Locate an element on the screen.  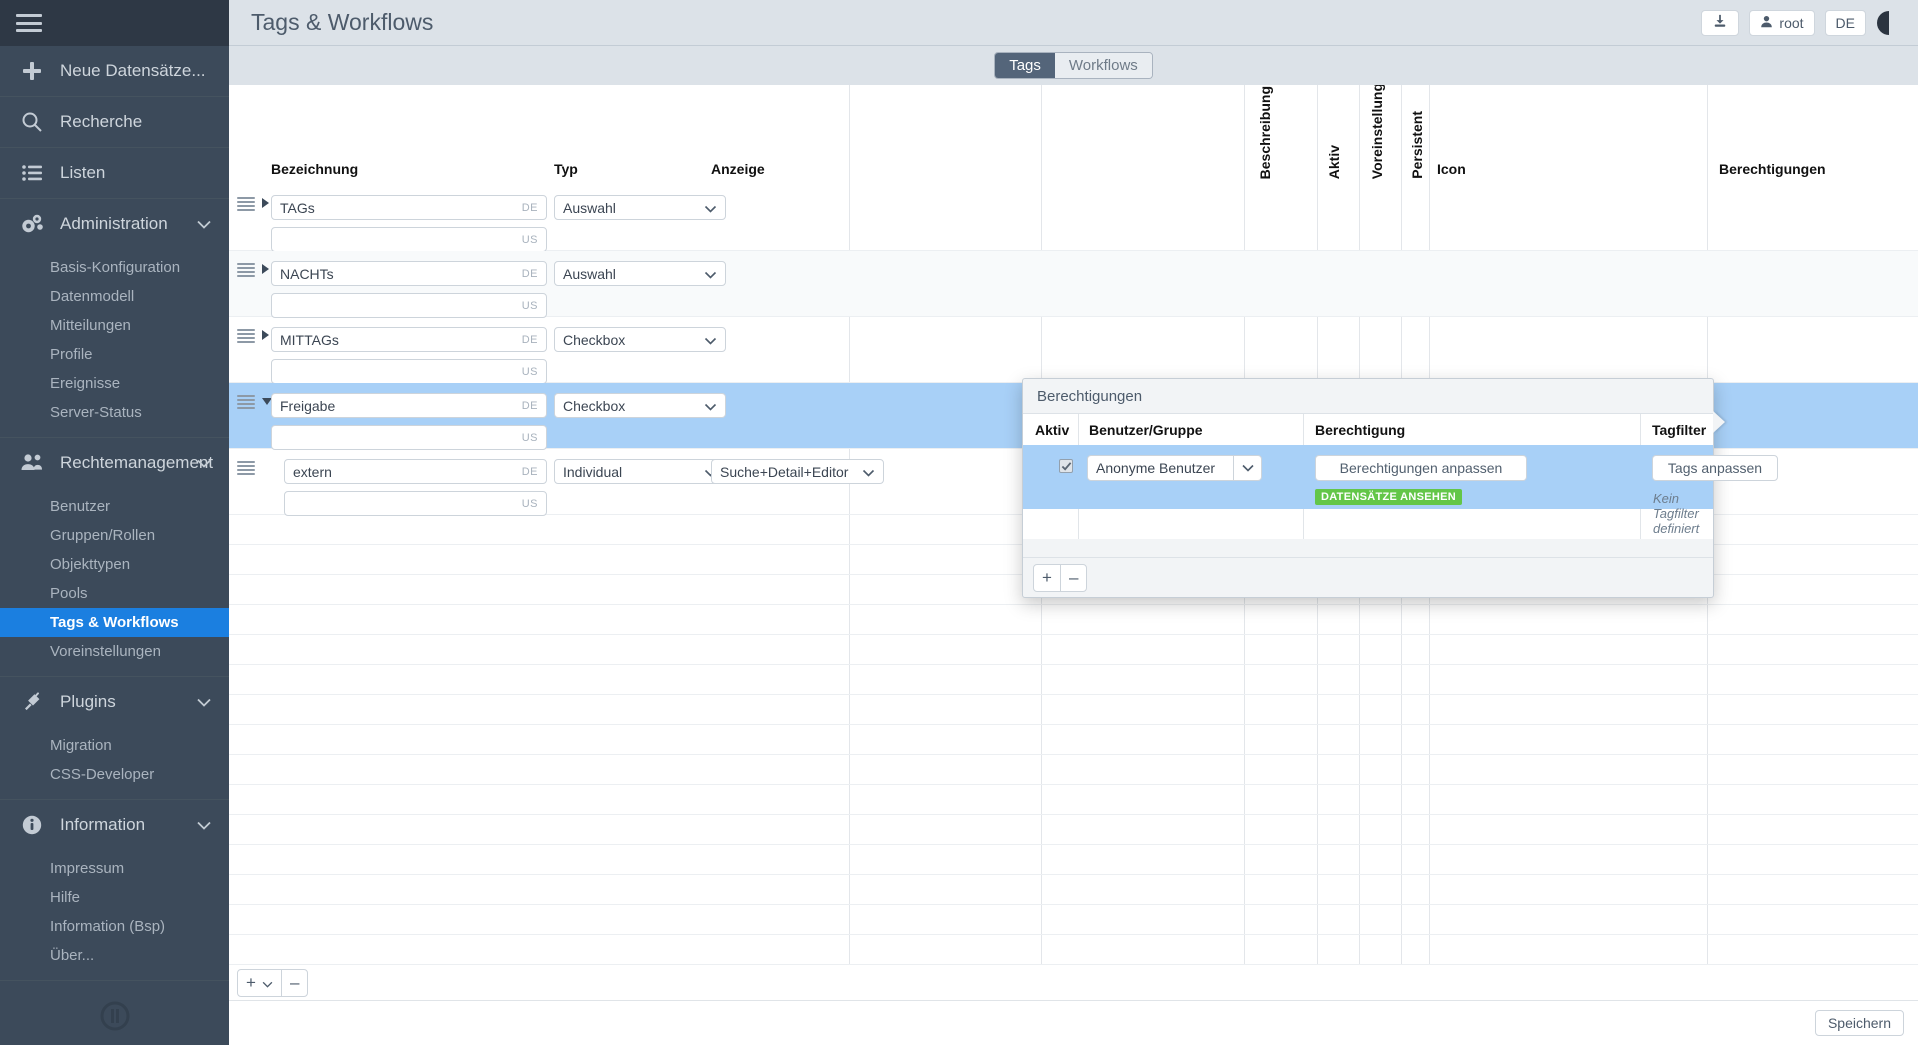
row-name-de-input: MITTAGs DE is located at coordinates (409, 339).